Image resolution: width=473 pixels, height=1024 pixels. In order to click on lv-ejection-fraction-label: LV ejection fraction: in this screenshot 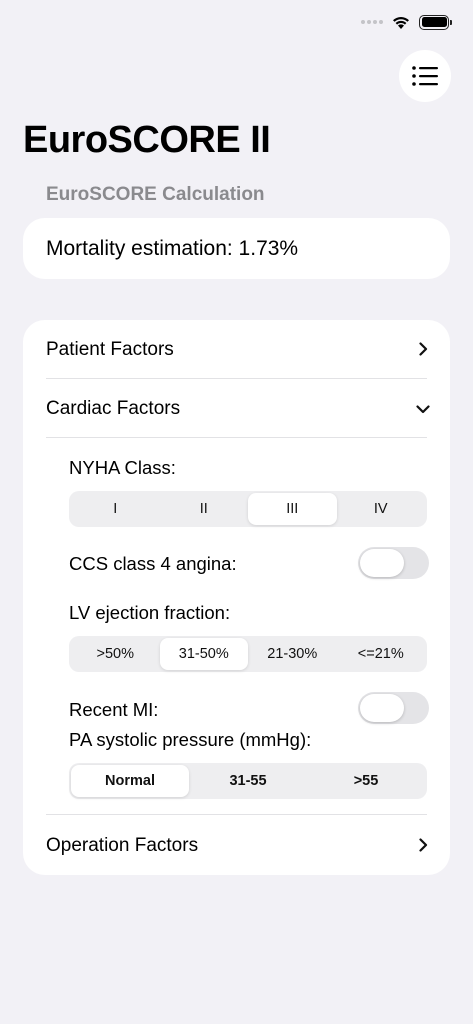, I will do `click(150, 612)`.